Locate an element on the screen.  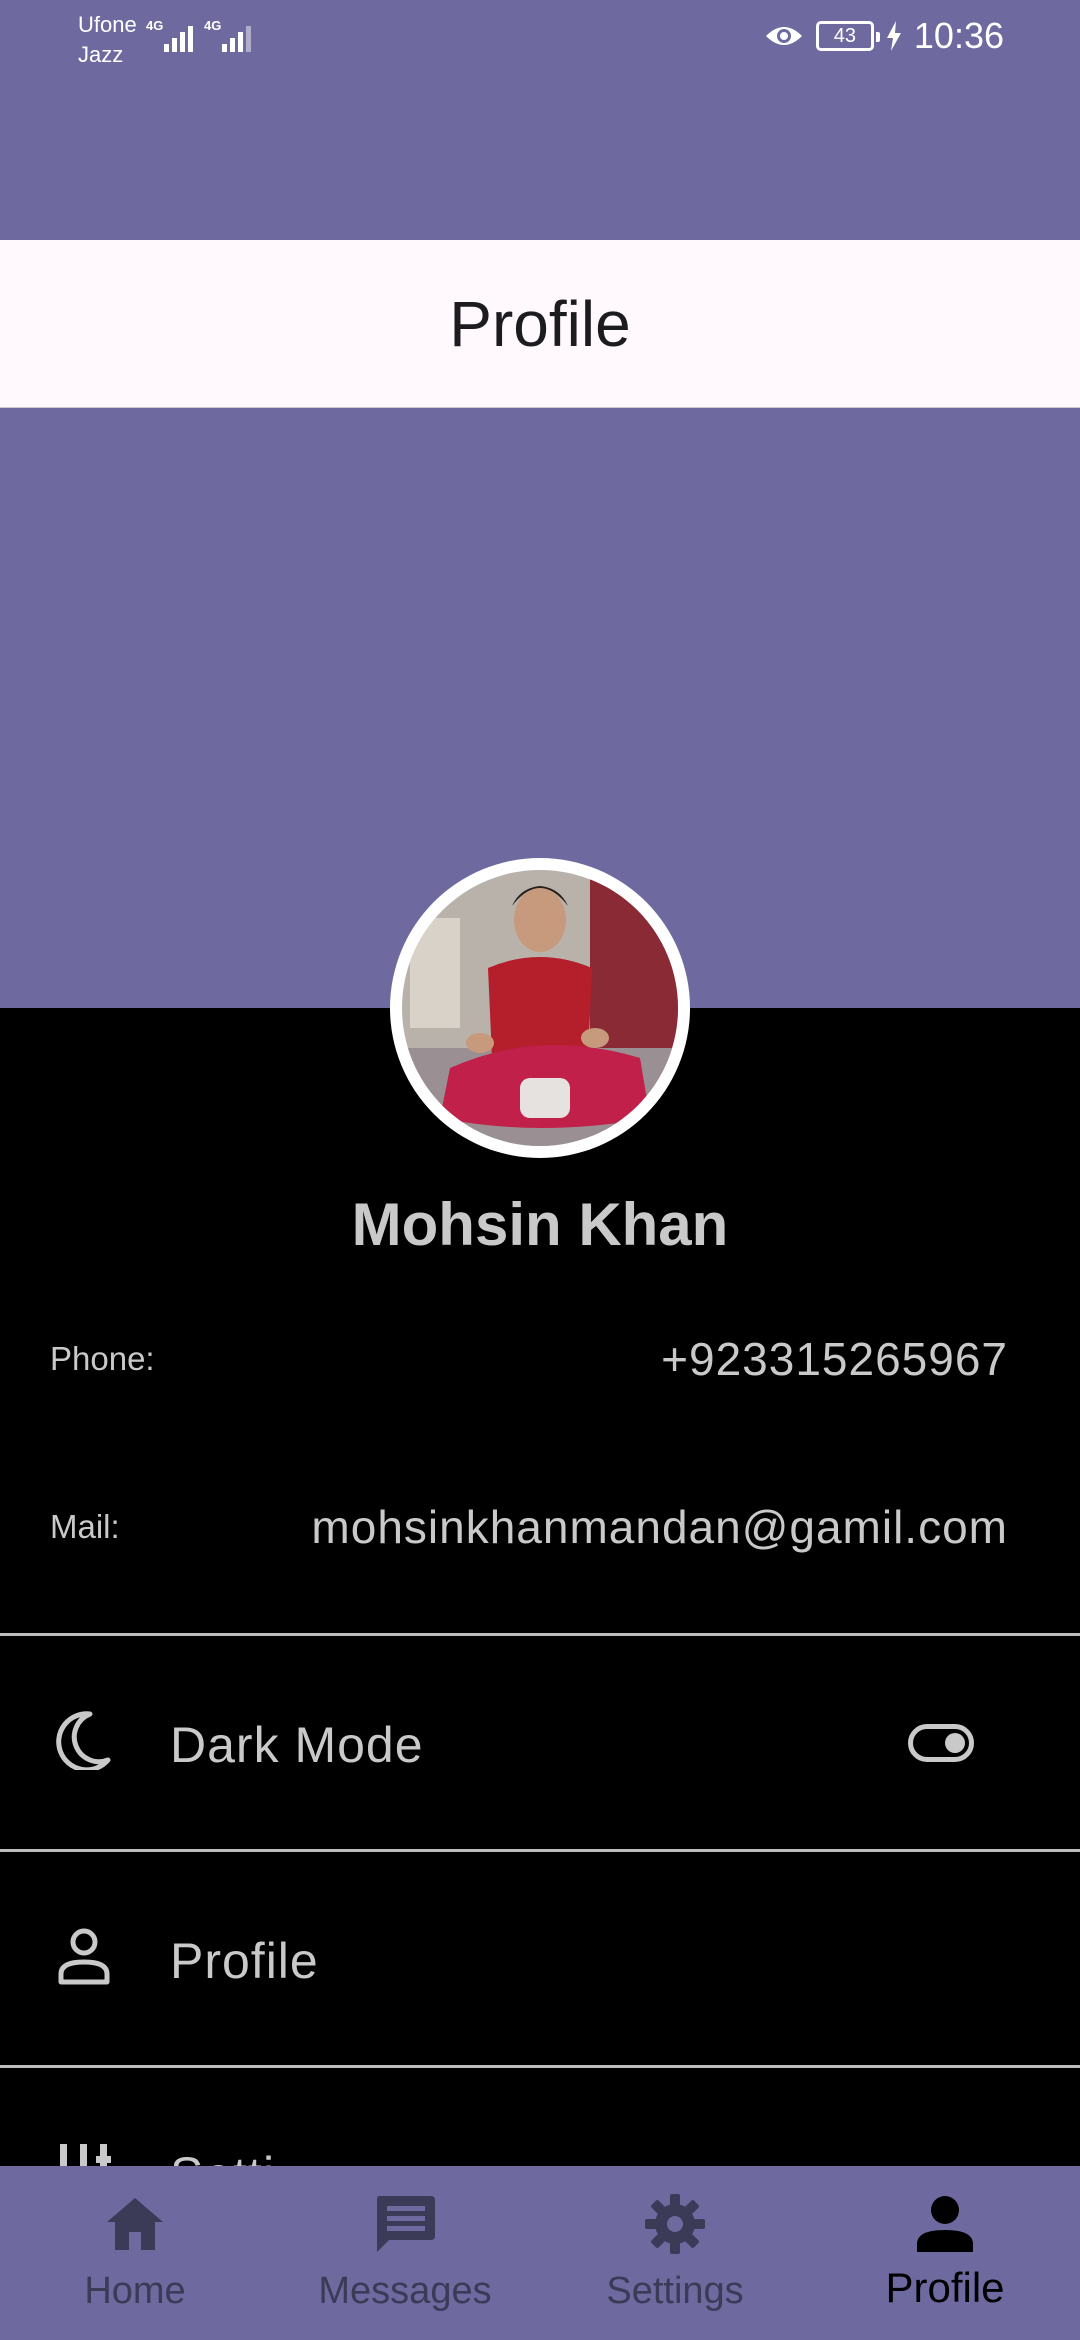
status-right: 43 10:36 is located at coordinates (884, 36).